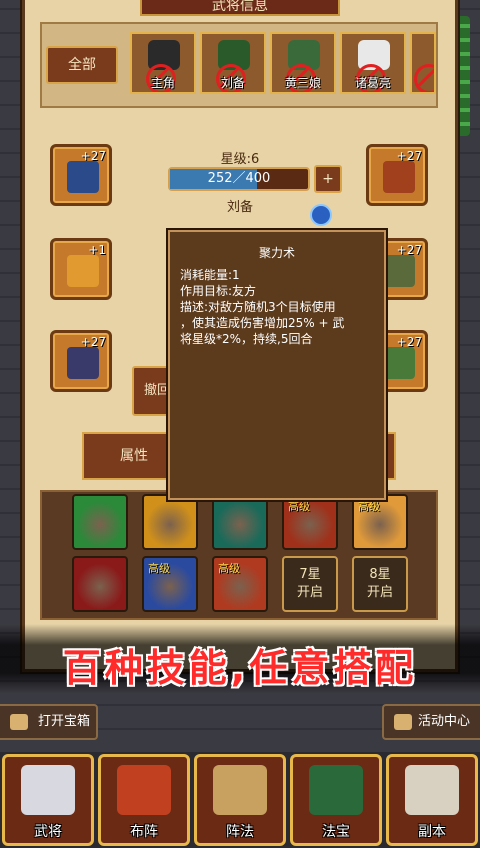 The width and height of the screenshot is (480, 848). What do you see at coordinates (380, 584) in the screenshot?
I see `locked-skill-slot: 8星 开启` at bounding box center [380, 584].